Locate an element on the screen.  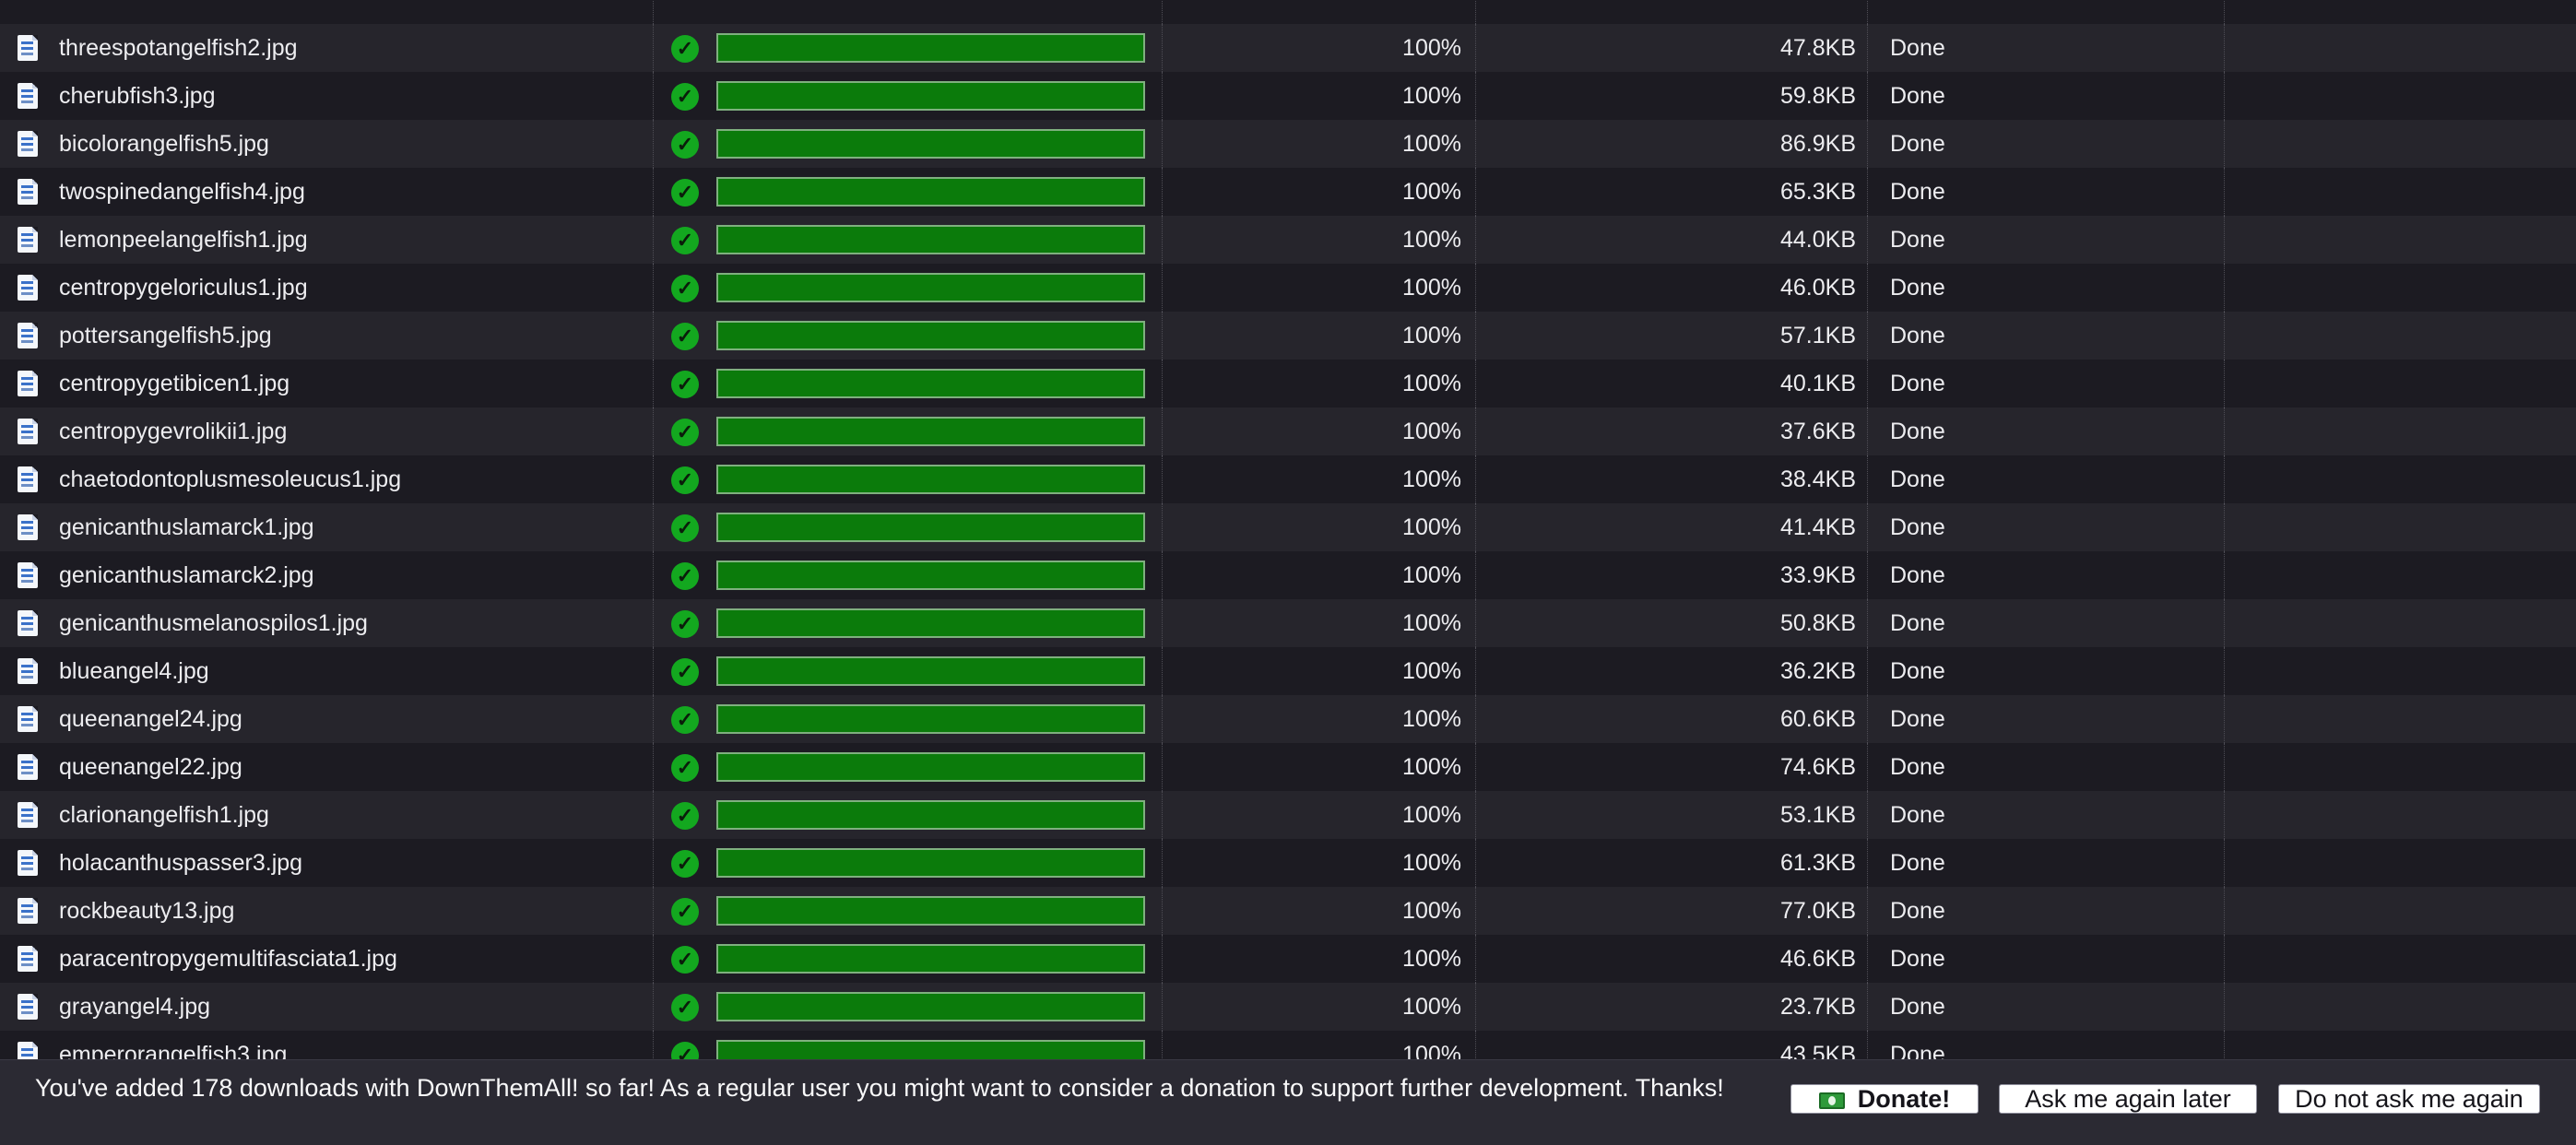
download-size: 40.1KB is located at coordinates (1817, 383).